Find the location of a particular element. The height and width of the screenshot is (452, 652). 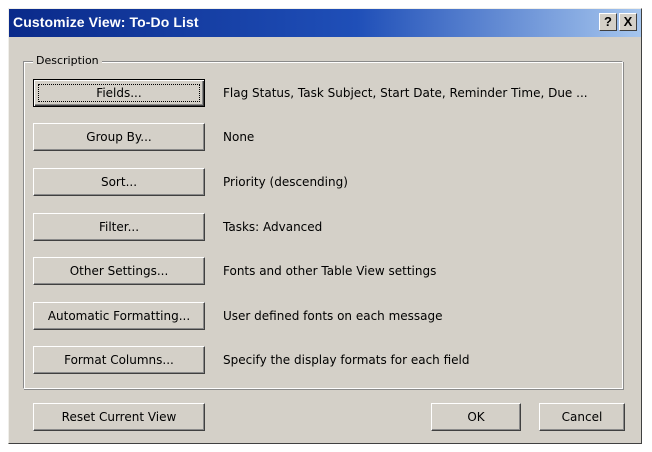

title-bar: Customize View: To-Do List ? X is located at coordinates (325, 23).